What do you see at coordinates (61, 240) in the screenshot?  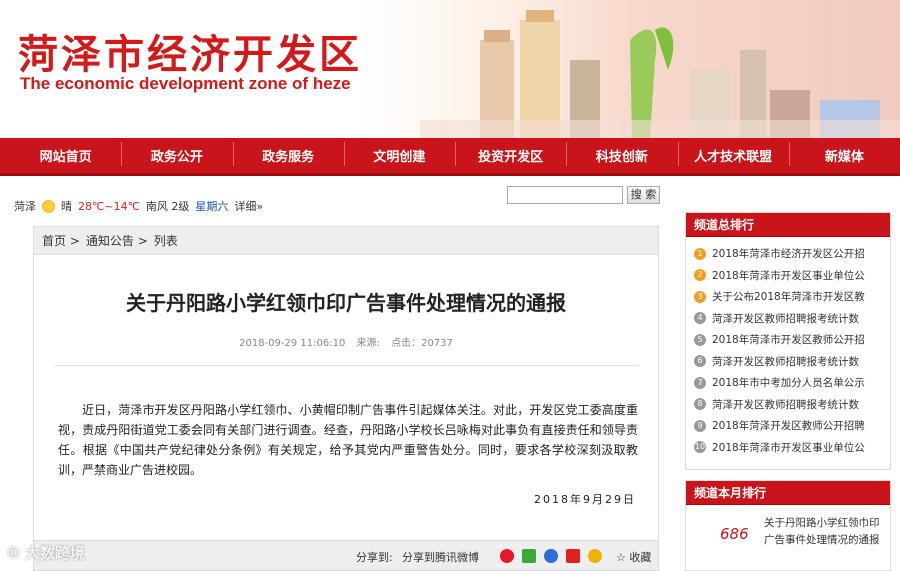 I see `breadcrumb-home: 首页 >` at bounding box center [61, 240].